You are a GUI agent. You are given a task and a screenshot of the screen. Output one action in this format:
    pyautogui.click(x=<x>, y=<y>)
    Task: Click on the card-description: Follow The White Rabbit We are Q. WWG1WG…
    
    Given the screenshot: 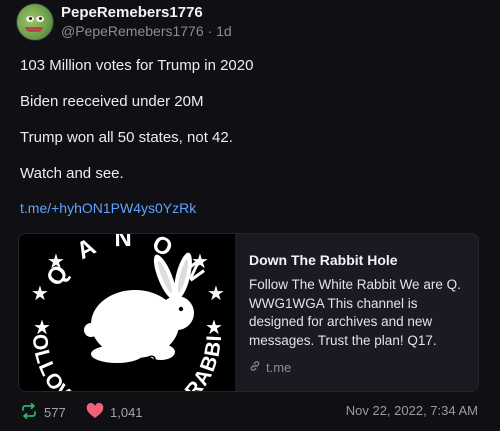 What is the action you would take?
    pyautogui.click(x=355, y=312)
    